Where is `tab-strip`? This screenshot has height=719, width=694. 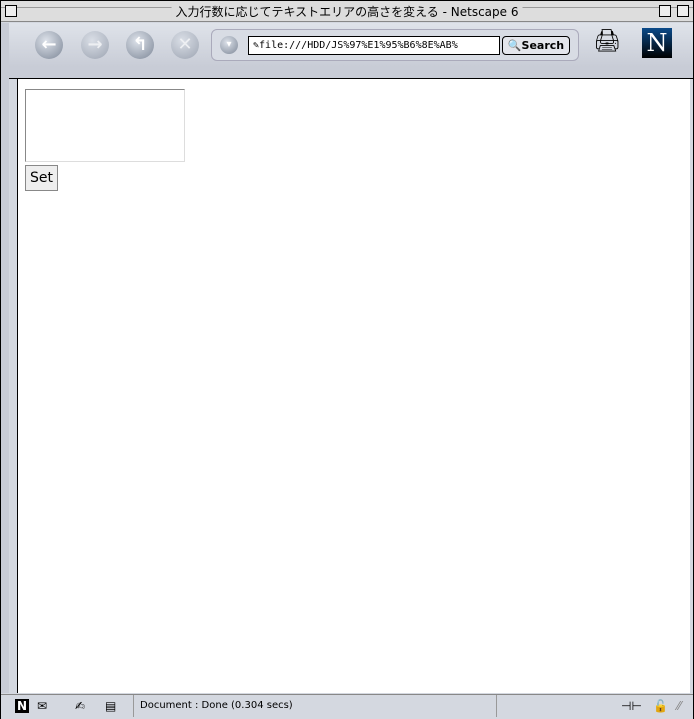
tab-strip is located at coordinates (351, 73).